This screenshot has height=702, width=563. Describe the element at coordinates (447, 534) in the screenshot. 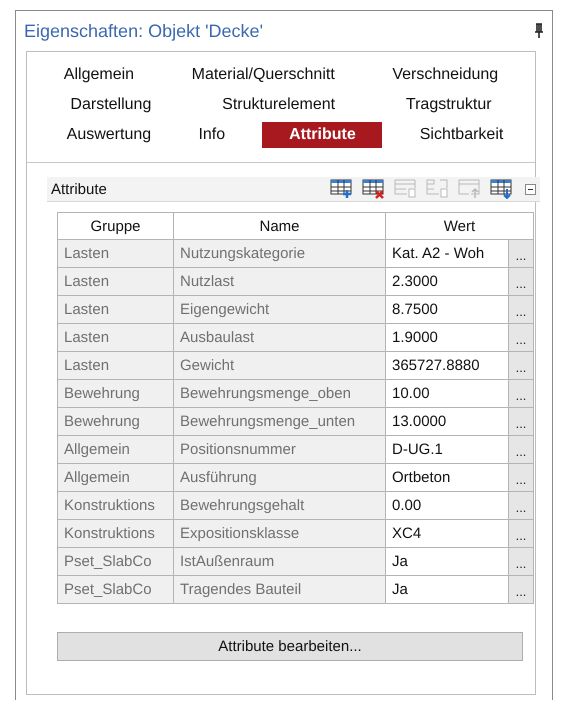

I see `value-cell: XC4` at that location.